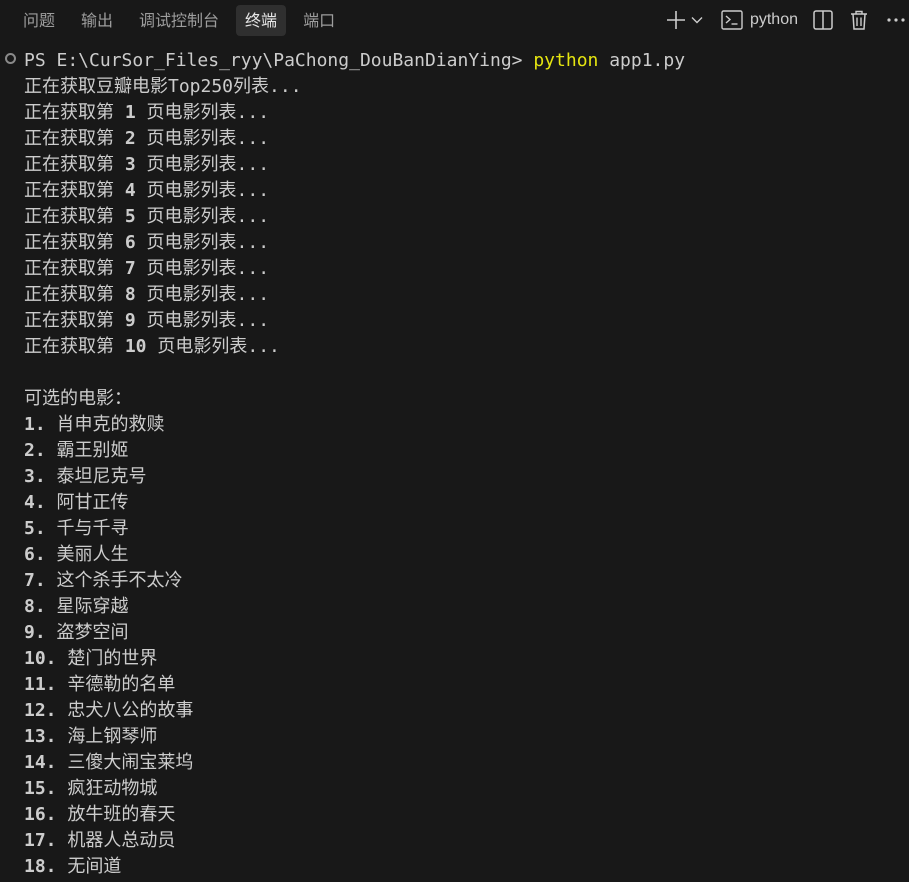 This screenshot has height=882, width=909. I want to click on movie-list-title: 可选的电影：, so click(78, 398).